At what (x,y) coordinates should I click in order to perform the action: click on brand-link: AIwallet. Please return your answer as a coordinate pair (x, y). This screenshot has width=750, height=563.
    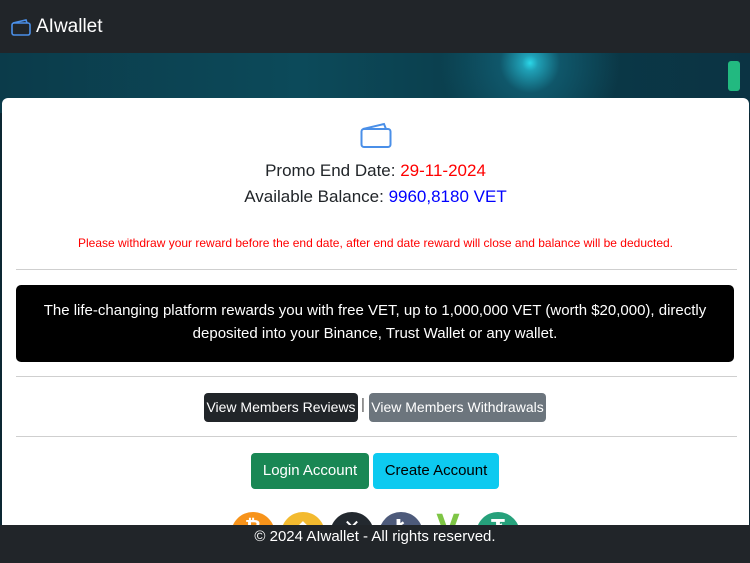
    Looking at the image, I should click on (57, 27).